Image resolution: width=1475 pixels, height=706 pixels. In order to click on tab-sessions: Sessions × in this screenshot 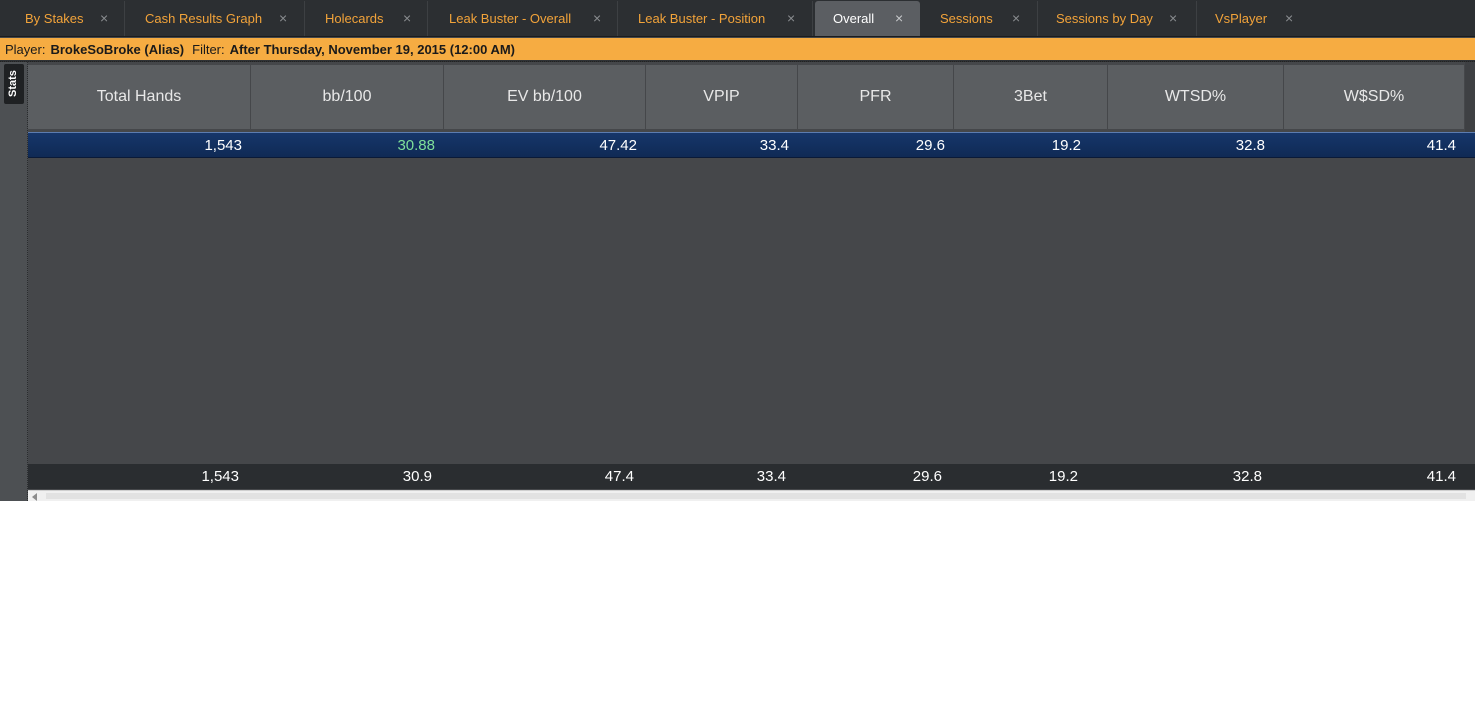, I will do `click(980, 18)`.